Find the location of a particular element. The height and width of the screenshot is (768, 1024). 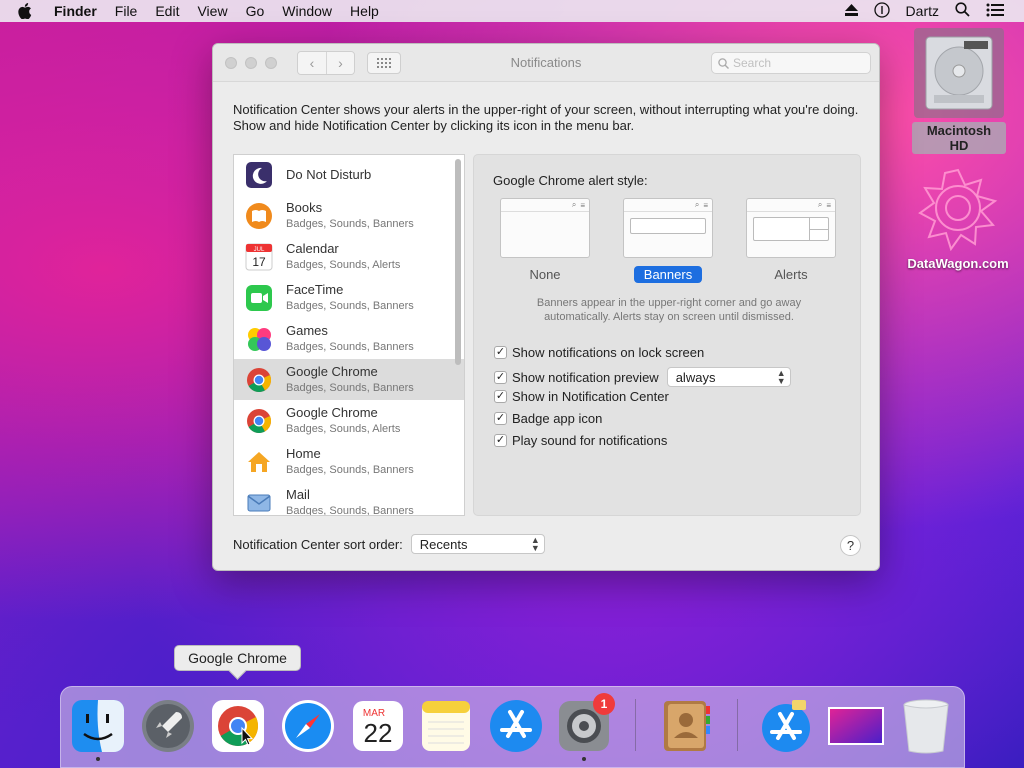

list-item-mail: Mail Badges, Sounds, Banners is located at coordinates (349, 499).